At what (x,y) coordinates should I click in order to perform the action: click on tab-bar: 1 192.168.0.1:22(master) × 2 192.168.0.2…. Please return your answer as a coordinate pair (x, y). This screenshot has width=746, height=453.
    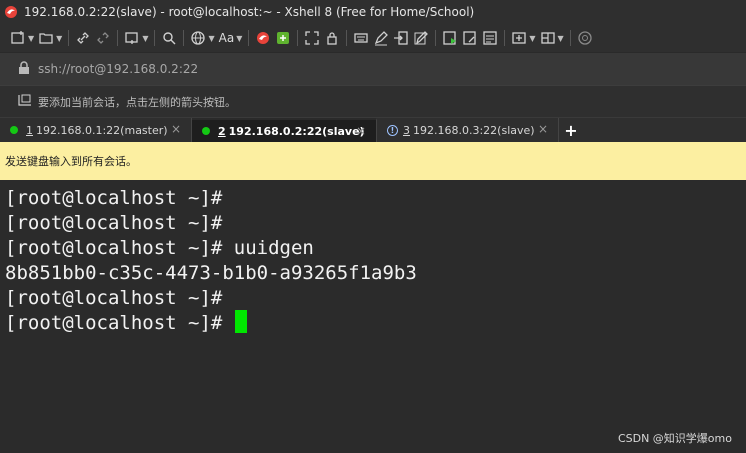
    Looking at the image, I should click on (373, 129).